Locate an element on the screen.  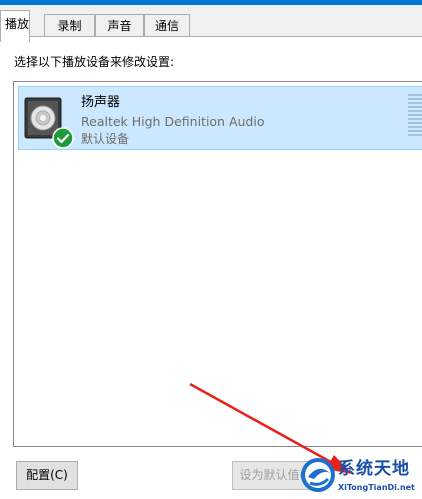
watermark-logo: 系统天地 XiTongTianDi.net is located at coordinates (361, 477).